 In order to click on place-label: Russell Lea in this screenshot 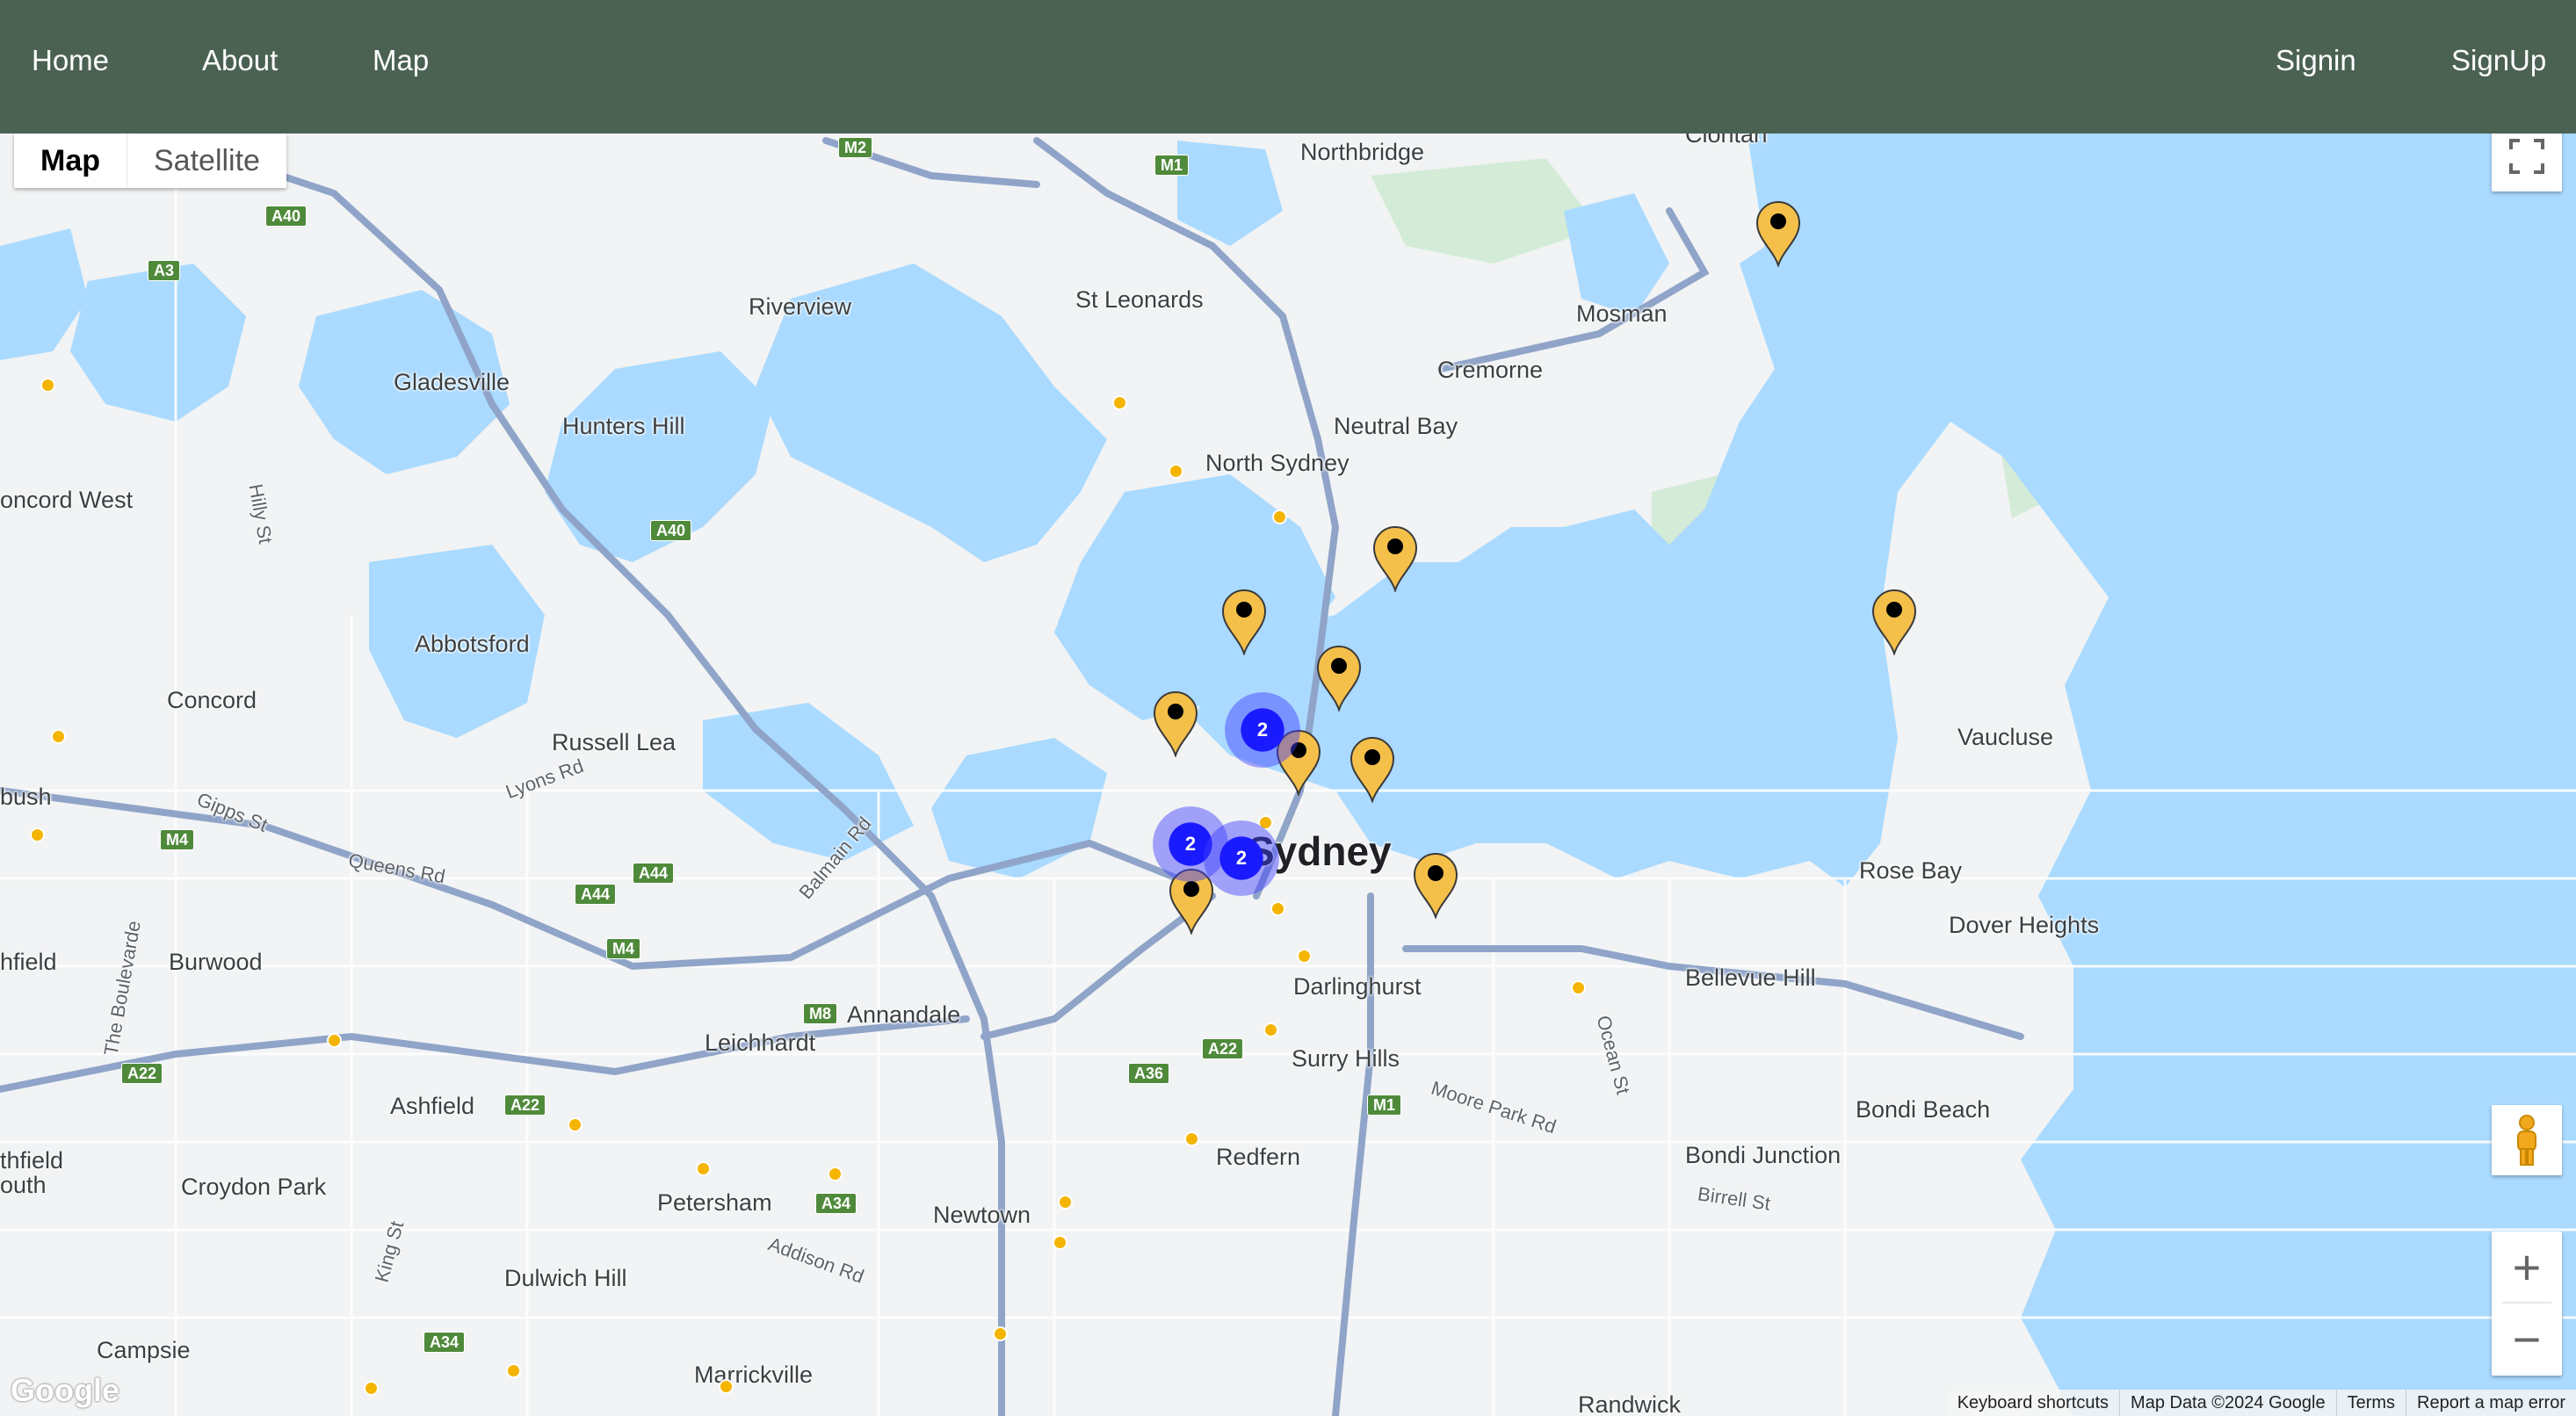, I will do `click(614, 742)`.